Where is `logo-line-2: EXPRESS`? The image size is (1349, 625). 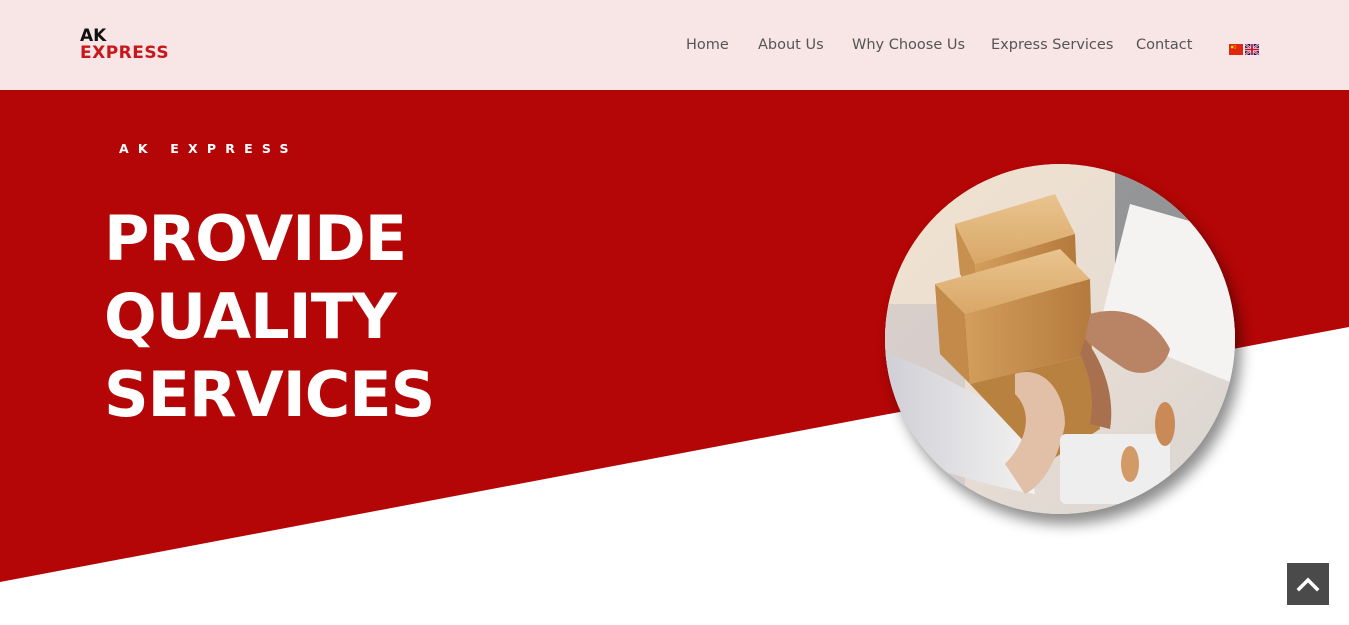 logo-line-2: EXPRESS is located at coordinates (125, 53).